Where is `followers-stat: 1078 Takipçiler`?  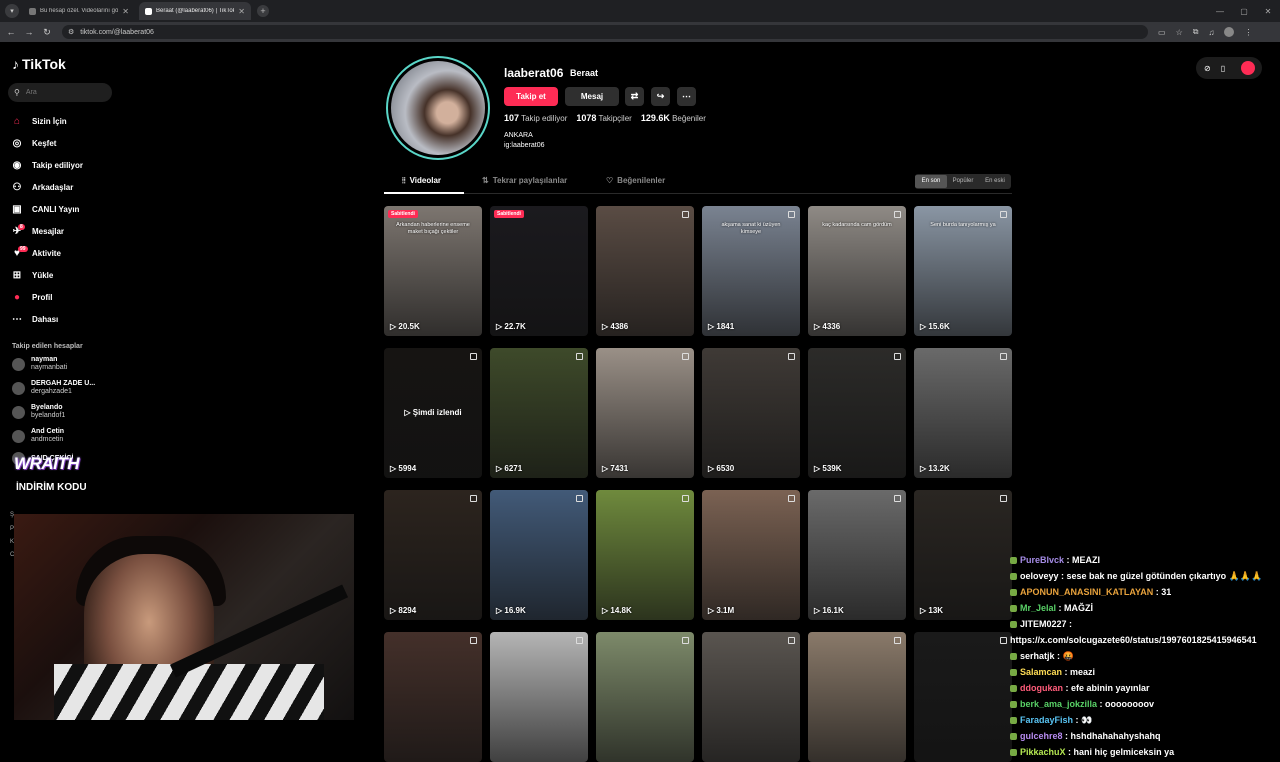 followers-stat: 1078 Takipçiler is located at coordinates (603, 118).